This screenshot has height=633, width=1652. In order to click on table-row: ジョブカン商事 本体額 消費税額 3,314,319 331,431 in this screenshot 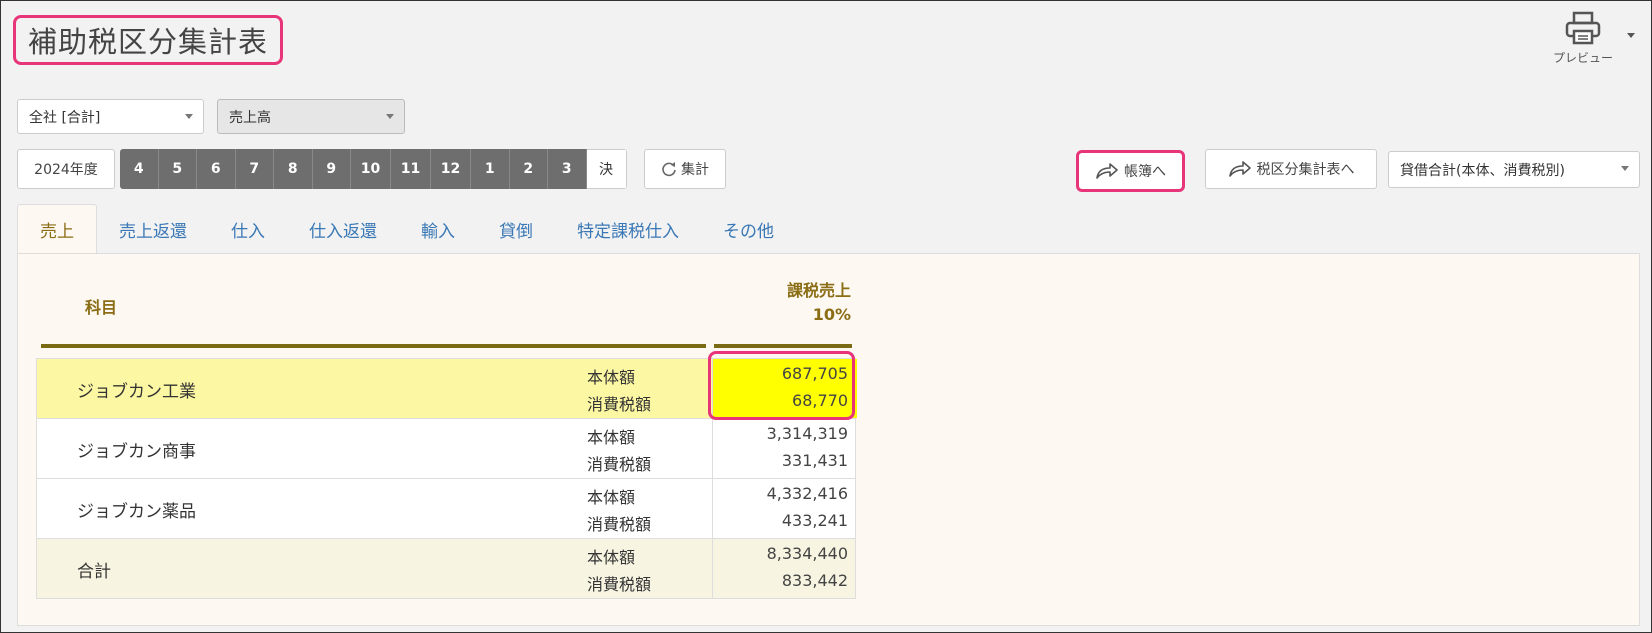, I will do `click(446, 448)`.